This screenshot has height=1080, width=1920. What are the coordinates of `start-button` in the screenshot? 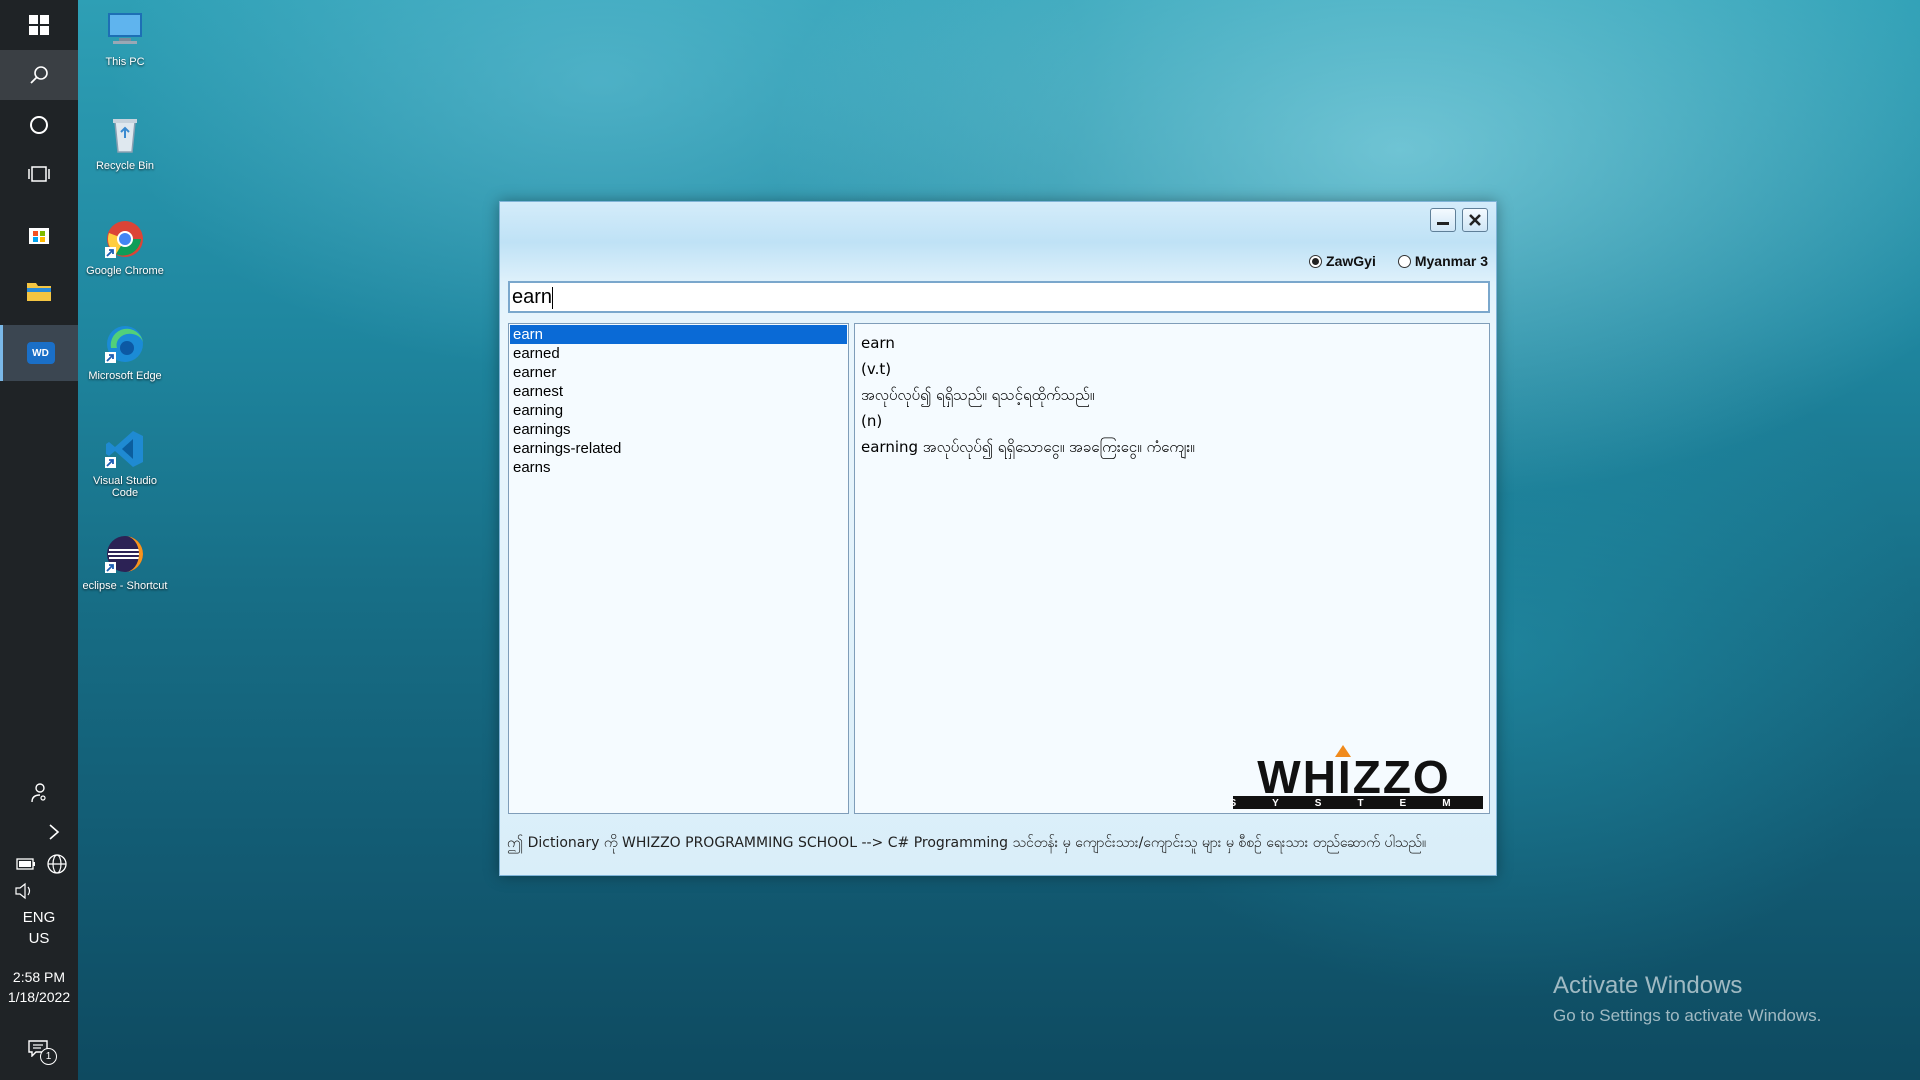 It's located at (39, 25).